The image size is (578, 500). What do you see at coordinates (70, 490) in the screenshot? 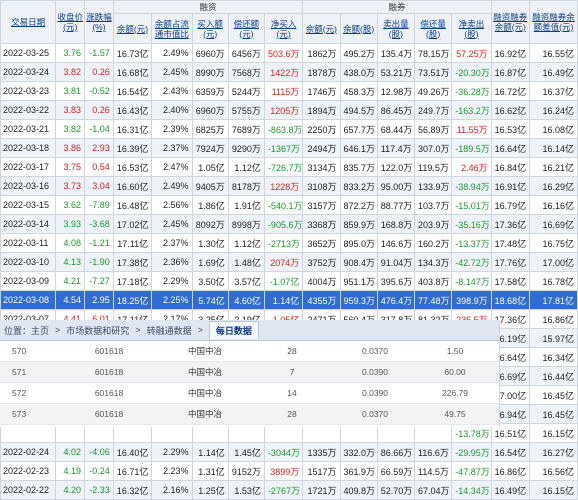
I see `cell-close: 4.20` at bounding box center [70, 490].